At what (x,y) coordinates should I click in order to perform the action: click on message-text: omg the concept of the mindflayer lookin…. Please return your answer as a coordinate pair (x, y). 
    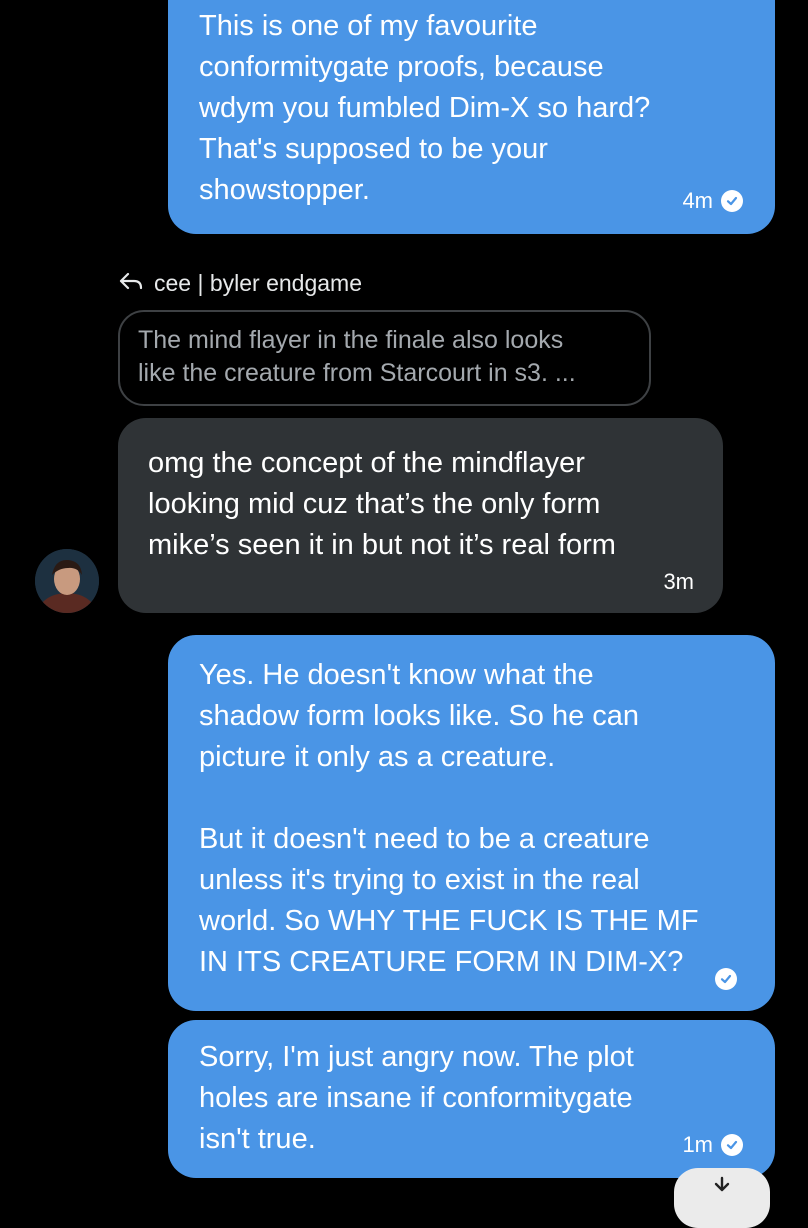
    Looking at the image, I should click on (382, 504).